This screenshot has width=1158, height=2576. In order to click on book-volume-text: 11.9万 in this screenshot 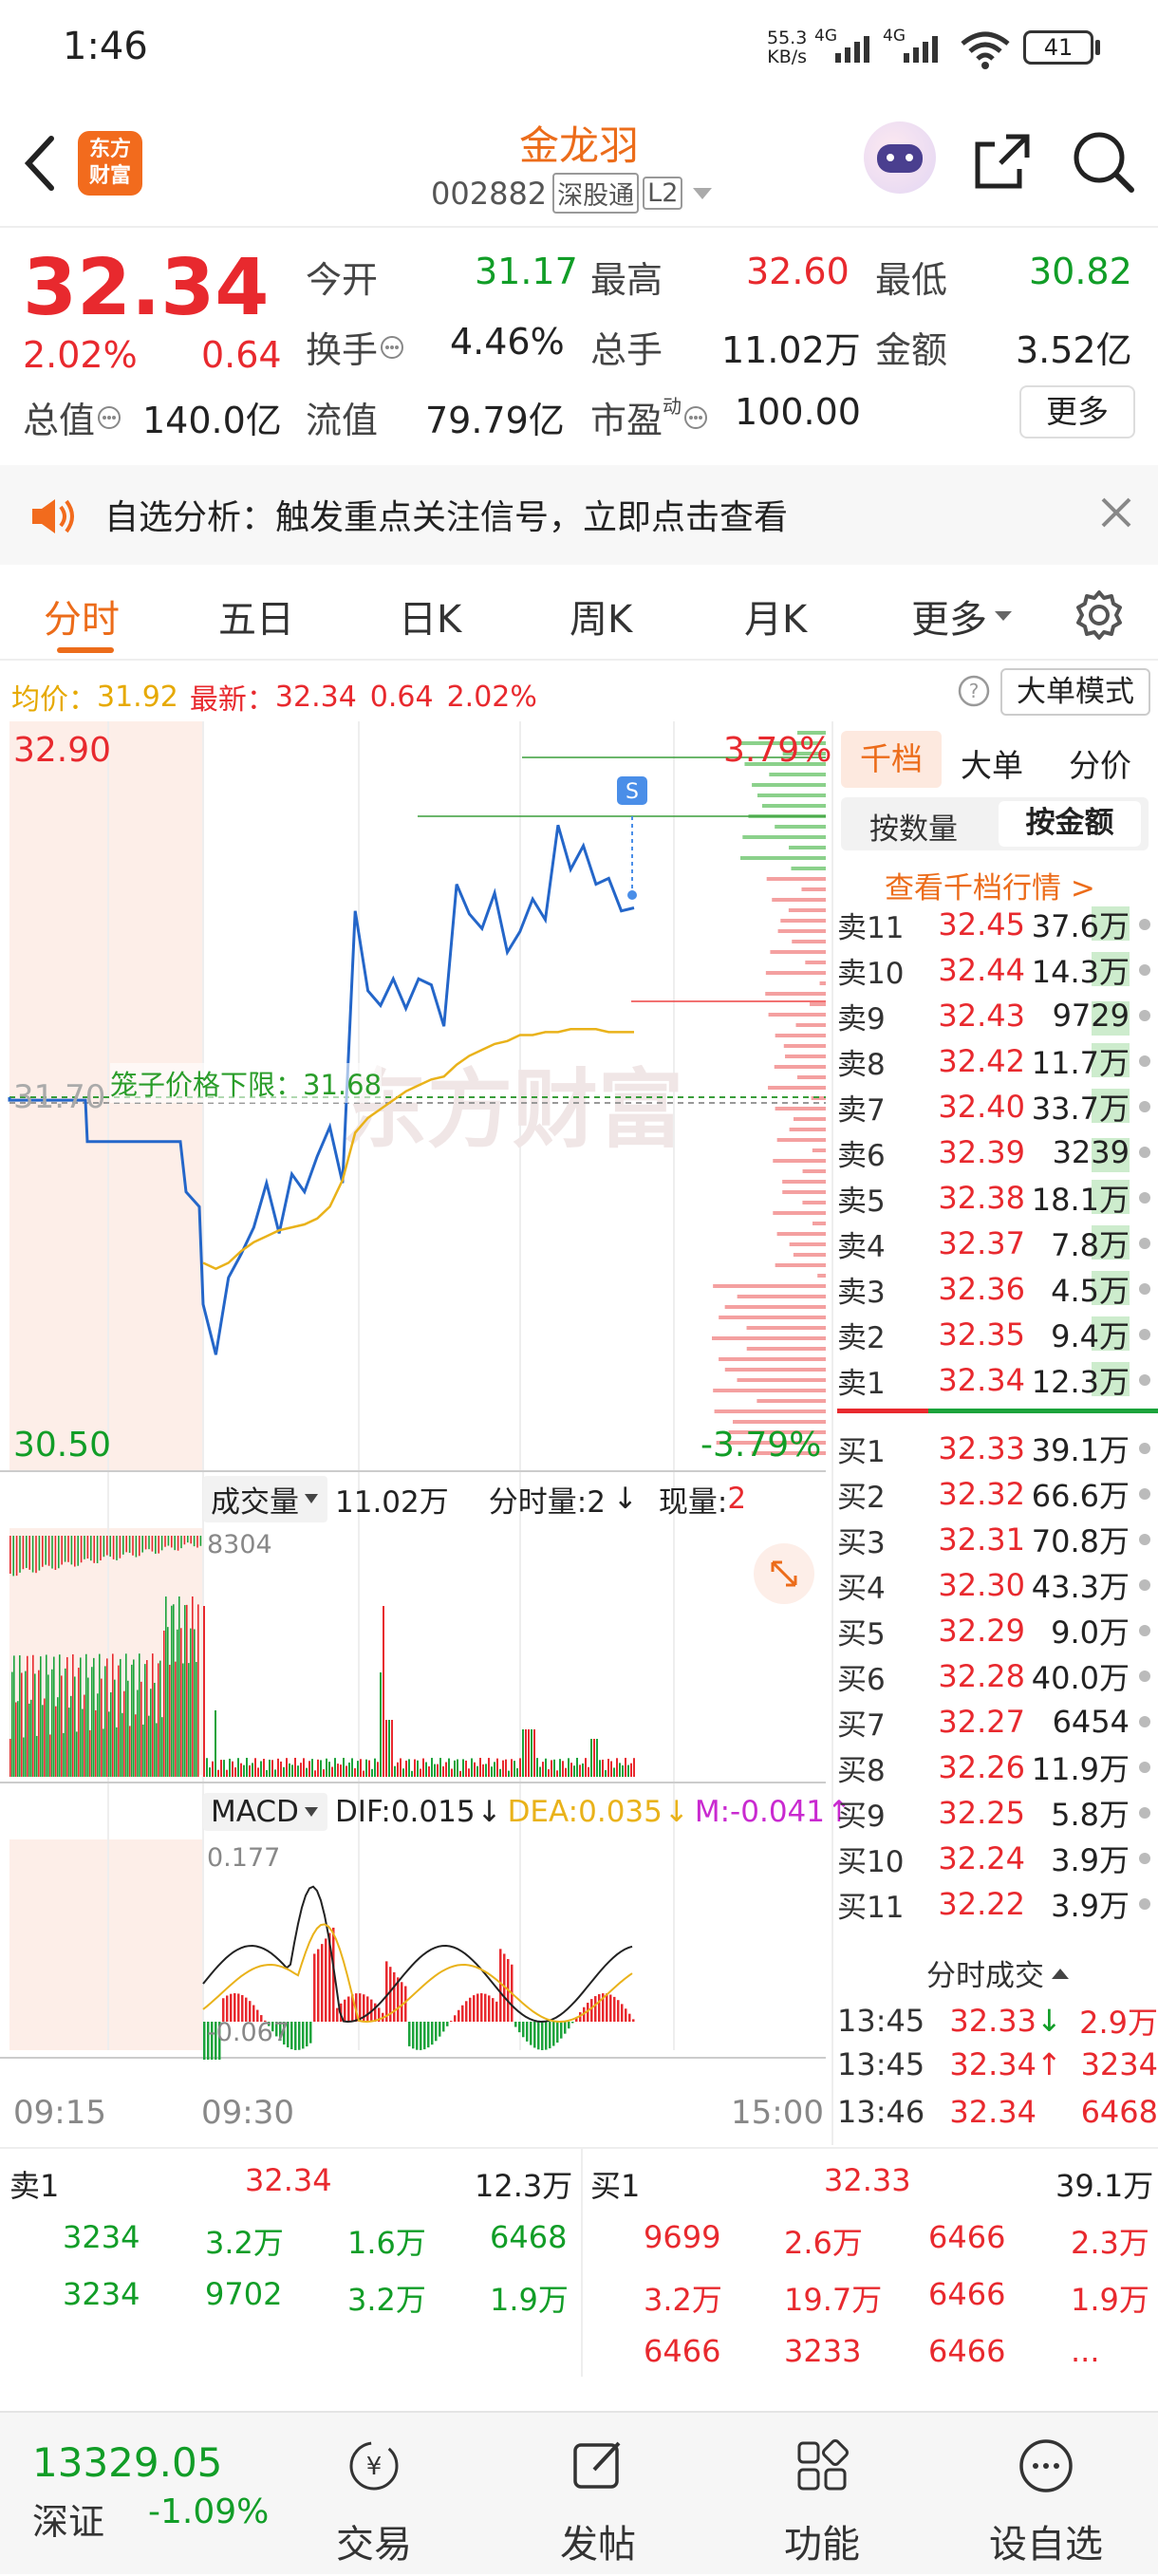, I will do `click(1080, 1769)`.